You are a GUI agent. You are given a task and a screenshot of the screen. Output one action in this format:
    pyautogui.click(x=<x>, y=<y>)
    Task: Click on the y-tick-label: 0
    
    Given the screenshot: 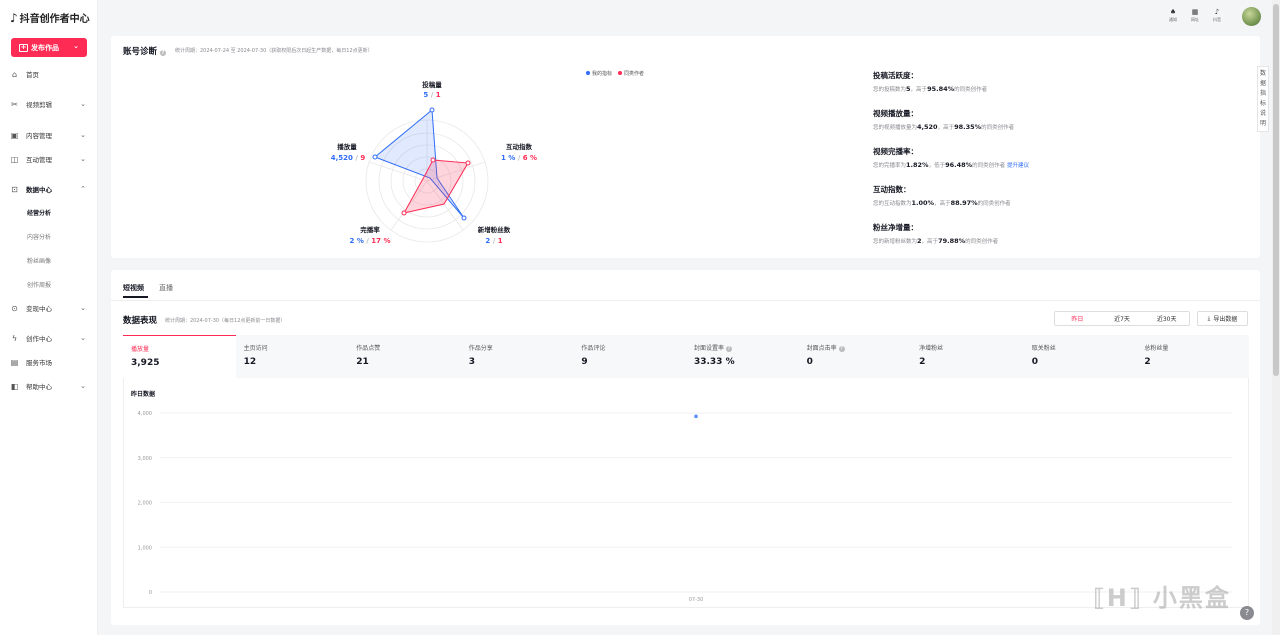 What is the action you would take?
    pyautogui.click(x=150, y=593)
    